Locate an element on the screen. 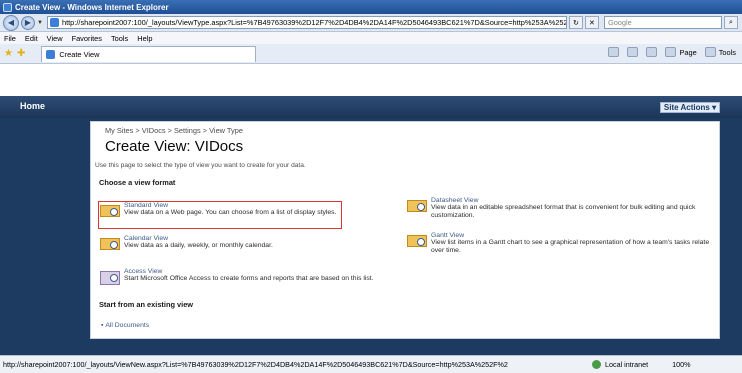 This screenshot has height=373, width=742. zone-label: Local intranet is located at coordinates (627, 364).